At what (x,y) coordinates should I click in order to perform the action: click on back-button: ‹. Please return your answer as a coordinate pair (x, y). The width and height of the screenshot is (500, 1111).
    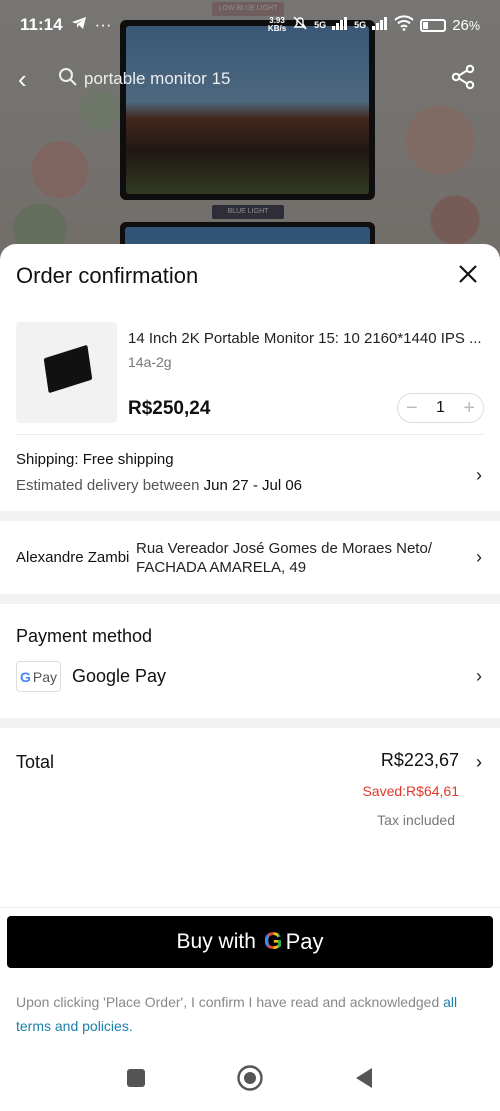
    Looking at the image, I should click on (38, 79).